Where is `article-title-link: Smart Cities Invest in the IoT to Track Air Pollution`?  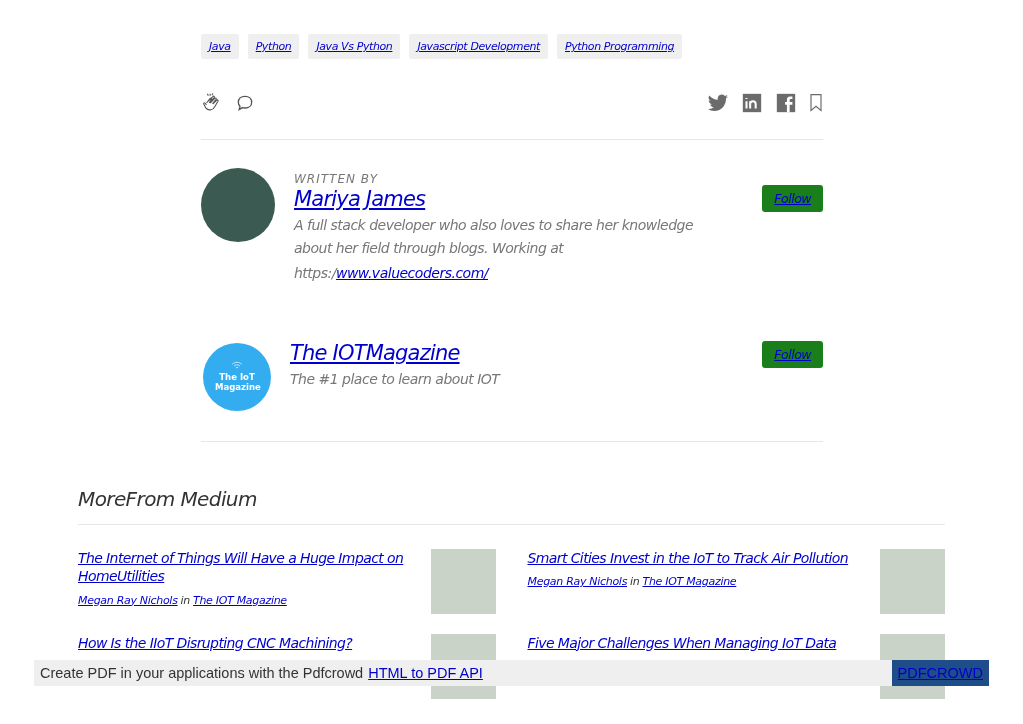 article-title-link: Smart Cities Invest in the IoT to Track Air Pollution is located at coordinates (697, 557).